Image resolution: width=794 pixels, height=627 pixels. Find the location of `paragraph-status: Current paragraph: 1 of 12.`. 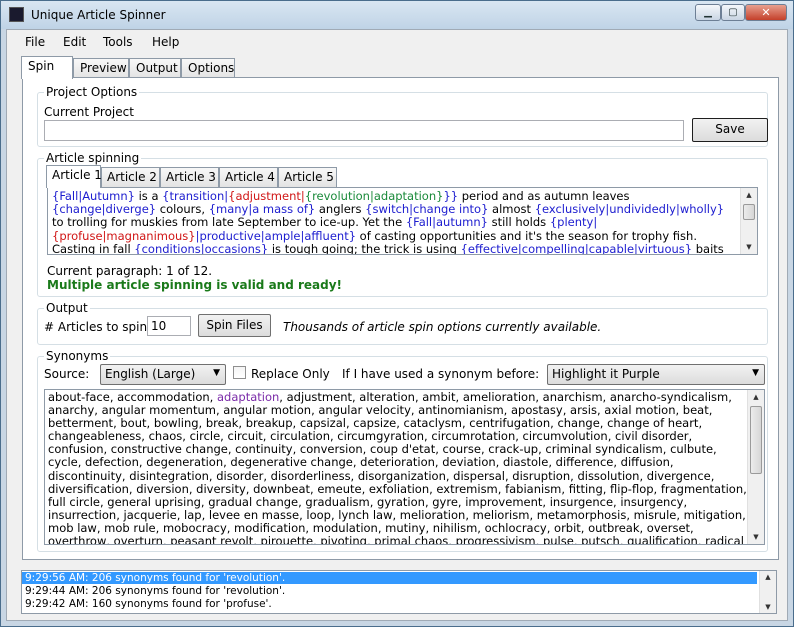

paragraph-status: Current paragraph: 1 of 12. is located at coordinates (130, 271).